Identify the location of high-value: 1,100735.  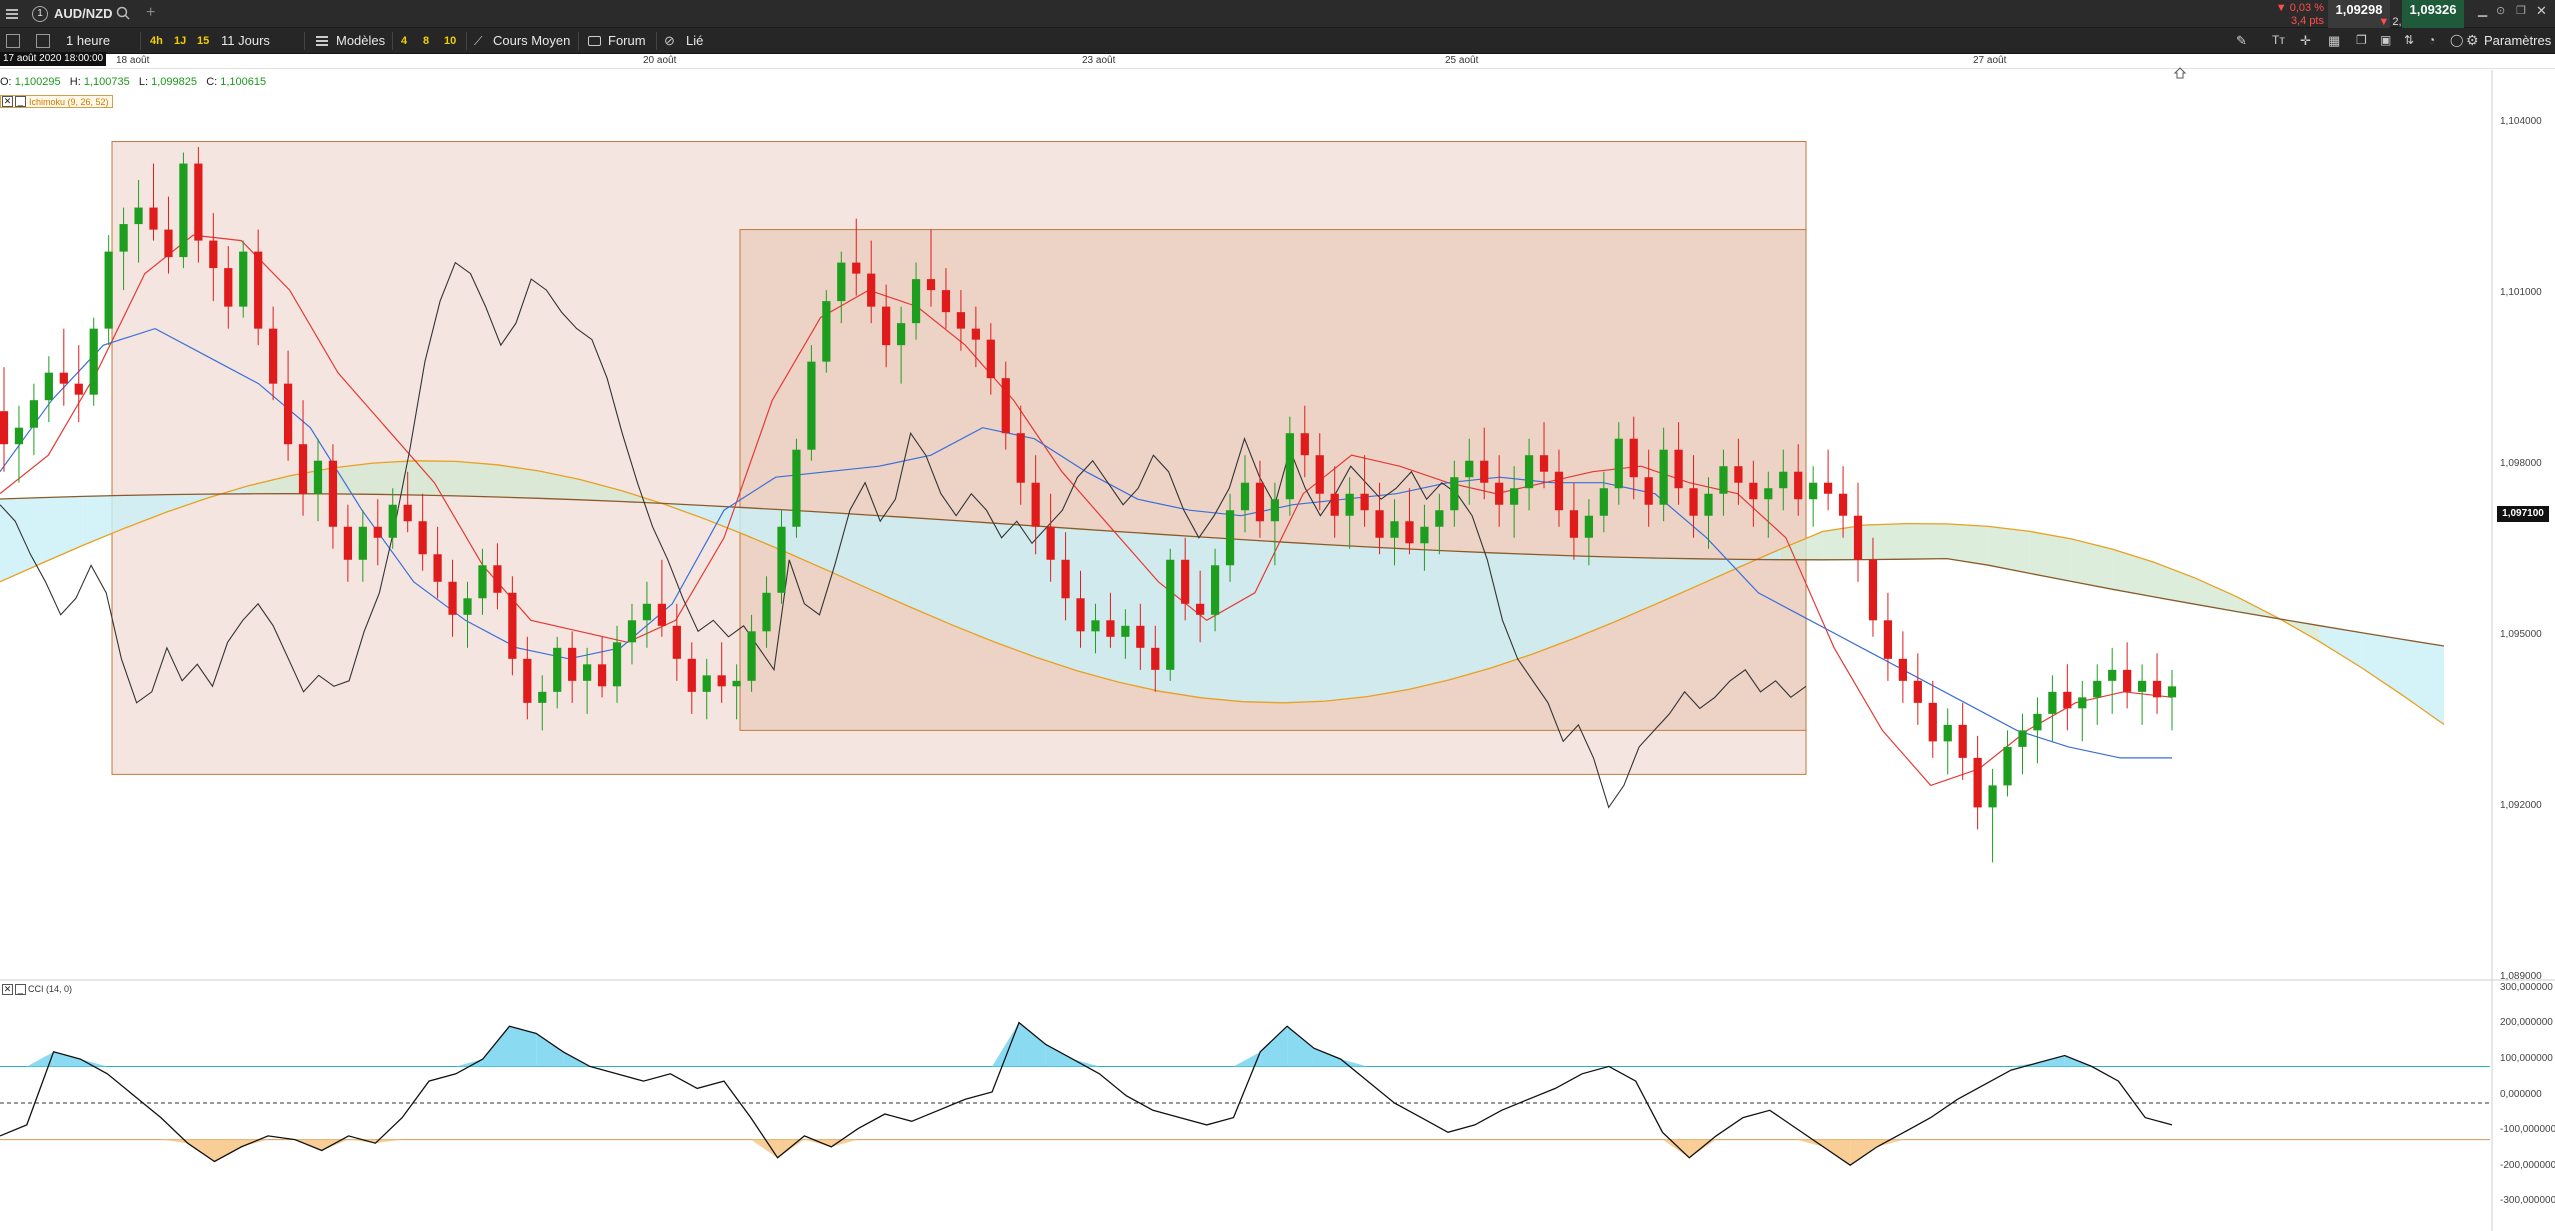
(106, 82).